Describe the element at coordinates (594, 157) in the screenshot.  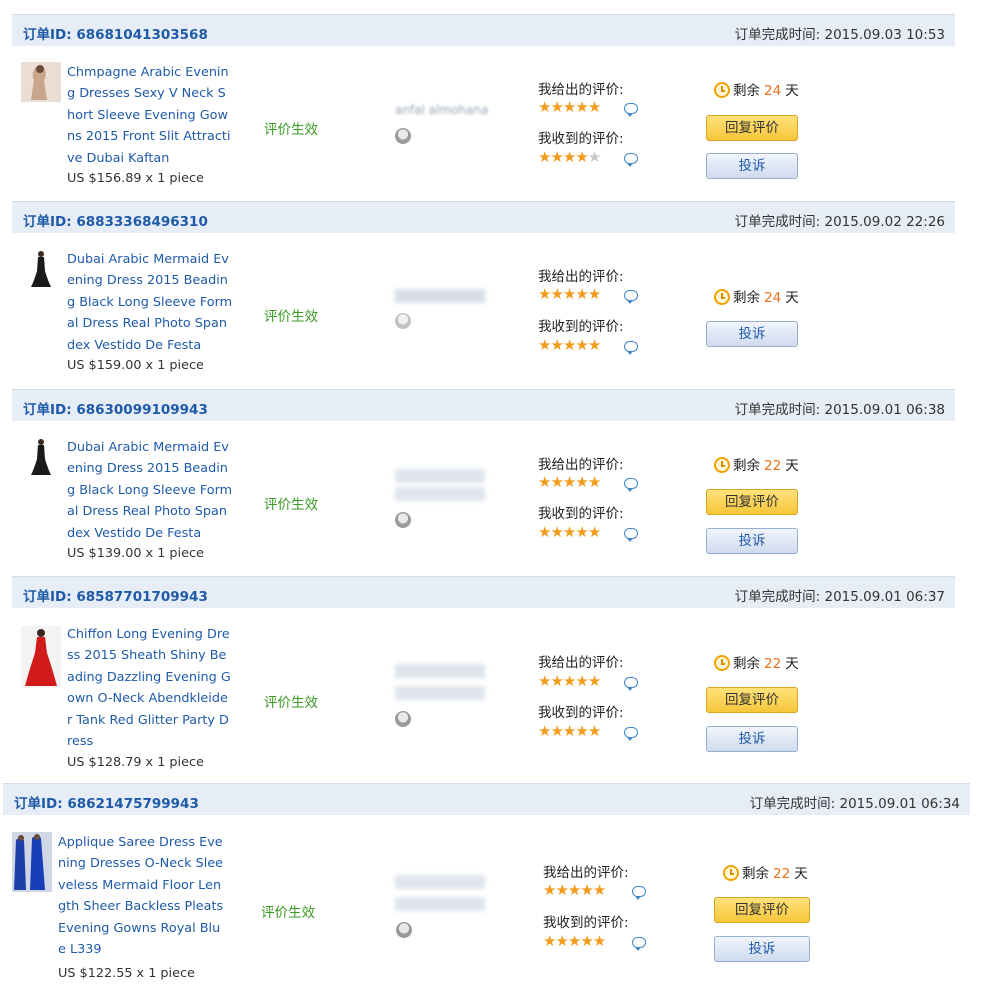
I see `star-empty-icon: ★` at that location.